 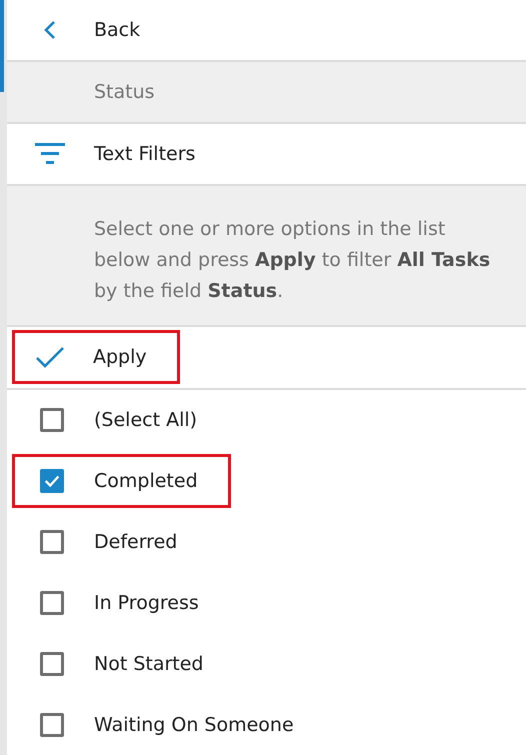 What do you see at coordinates (169, 725) in the screenshot?
I see `option-item: Waiting On Someone` at bounding box center [169, 725].